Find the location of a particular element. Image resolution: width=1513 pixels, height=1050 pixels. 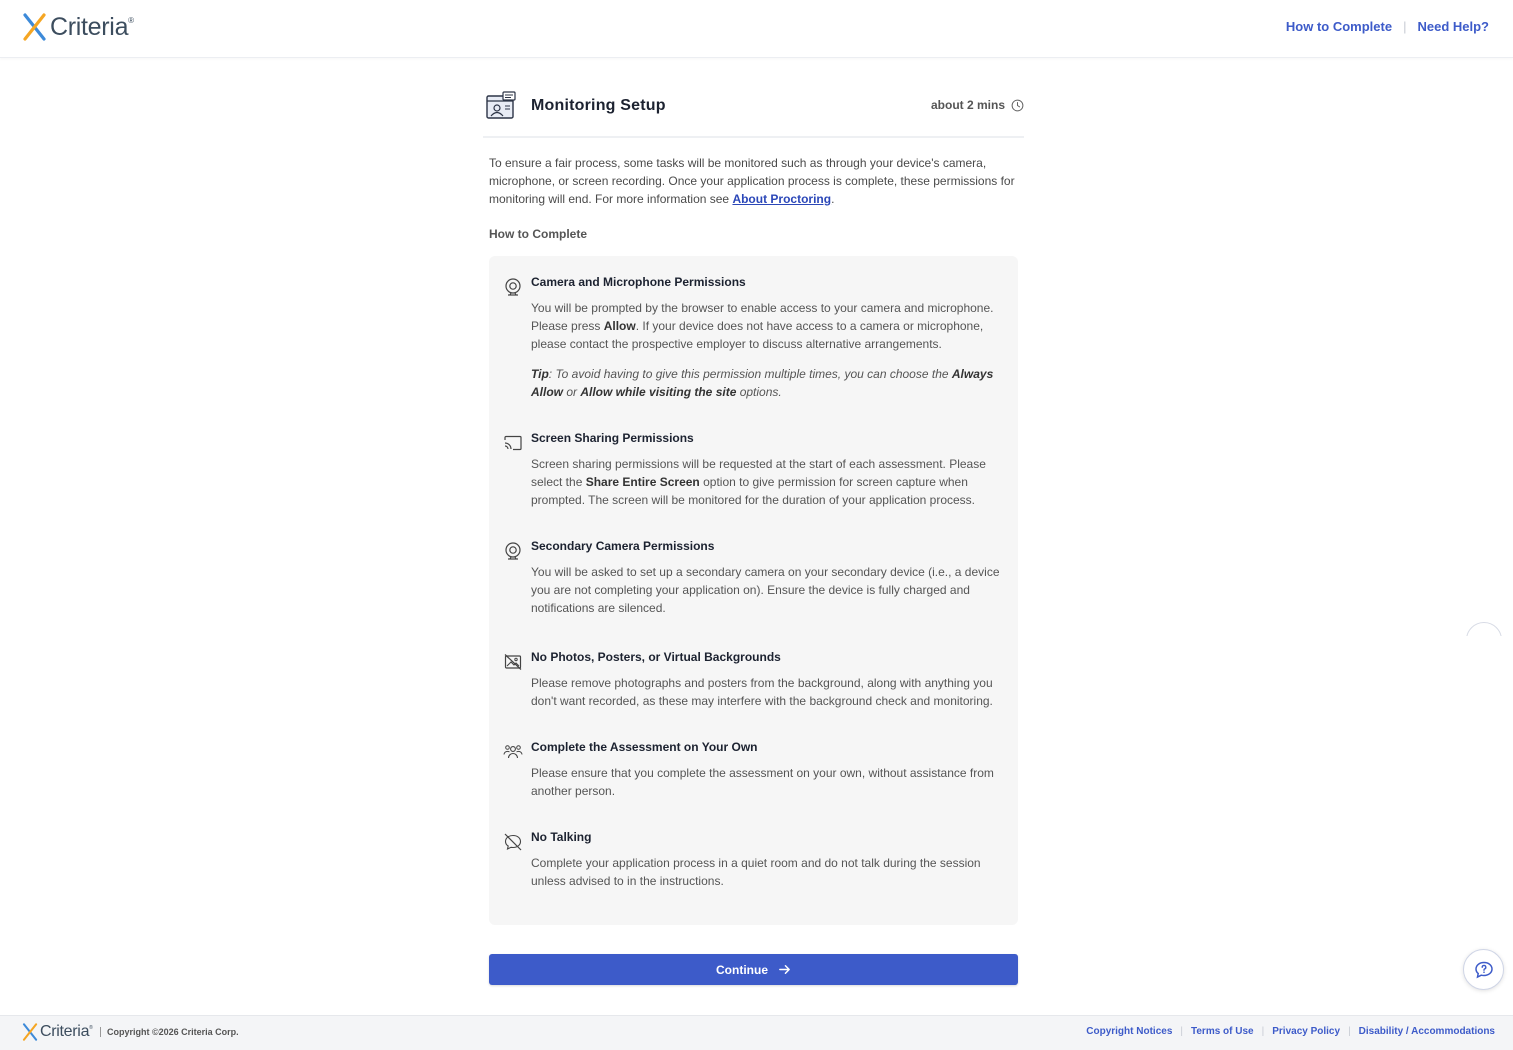

copyright-notices-link: Copyright Notices is located at coordinates (1129, 1031).